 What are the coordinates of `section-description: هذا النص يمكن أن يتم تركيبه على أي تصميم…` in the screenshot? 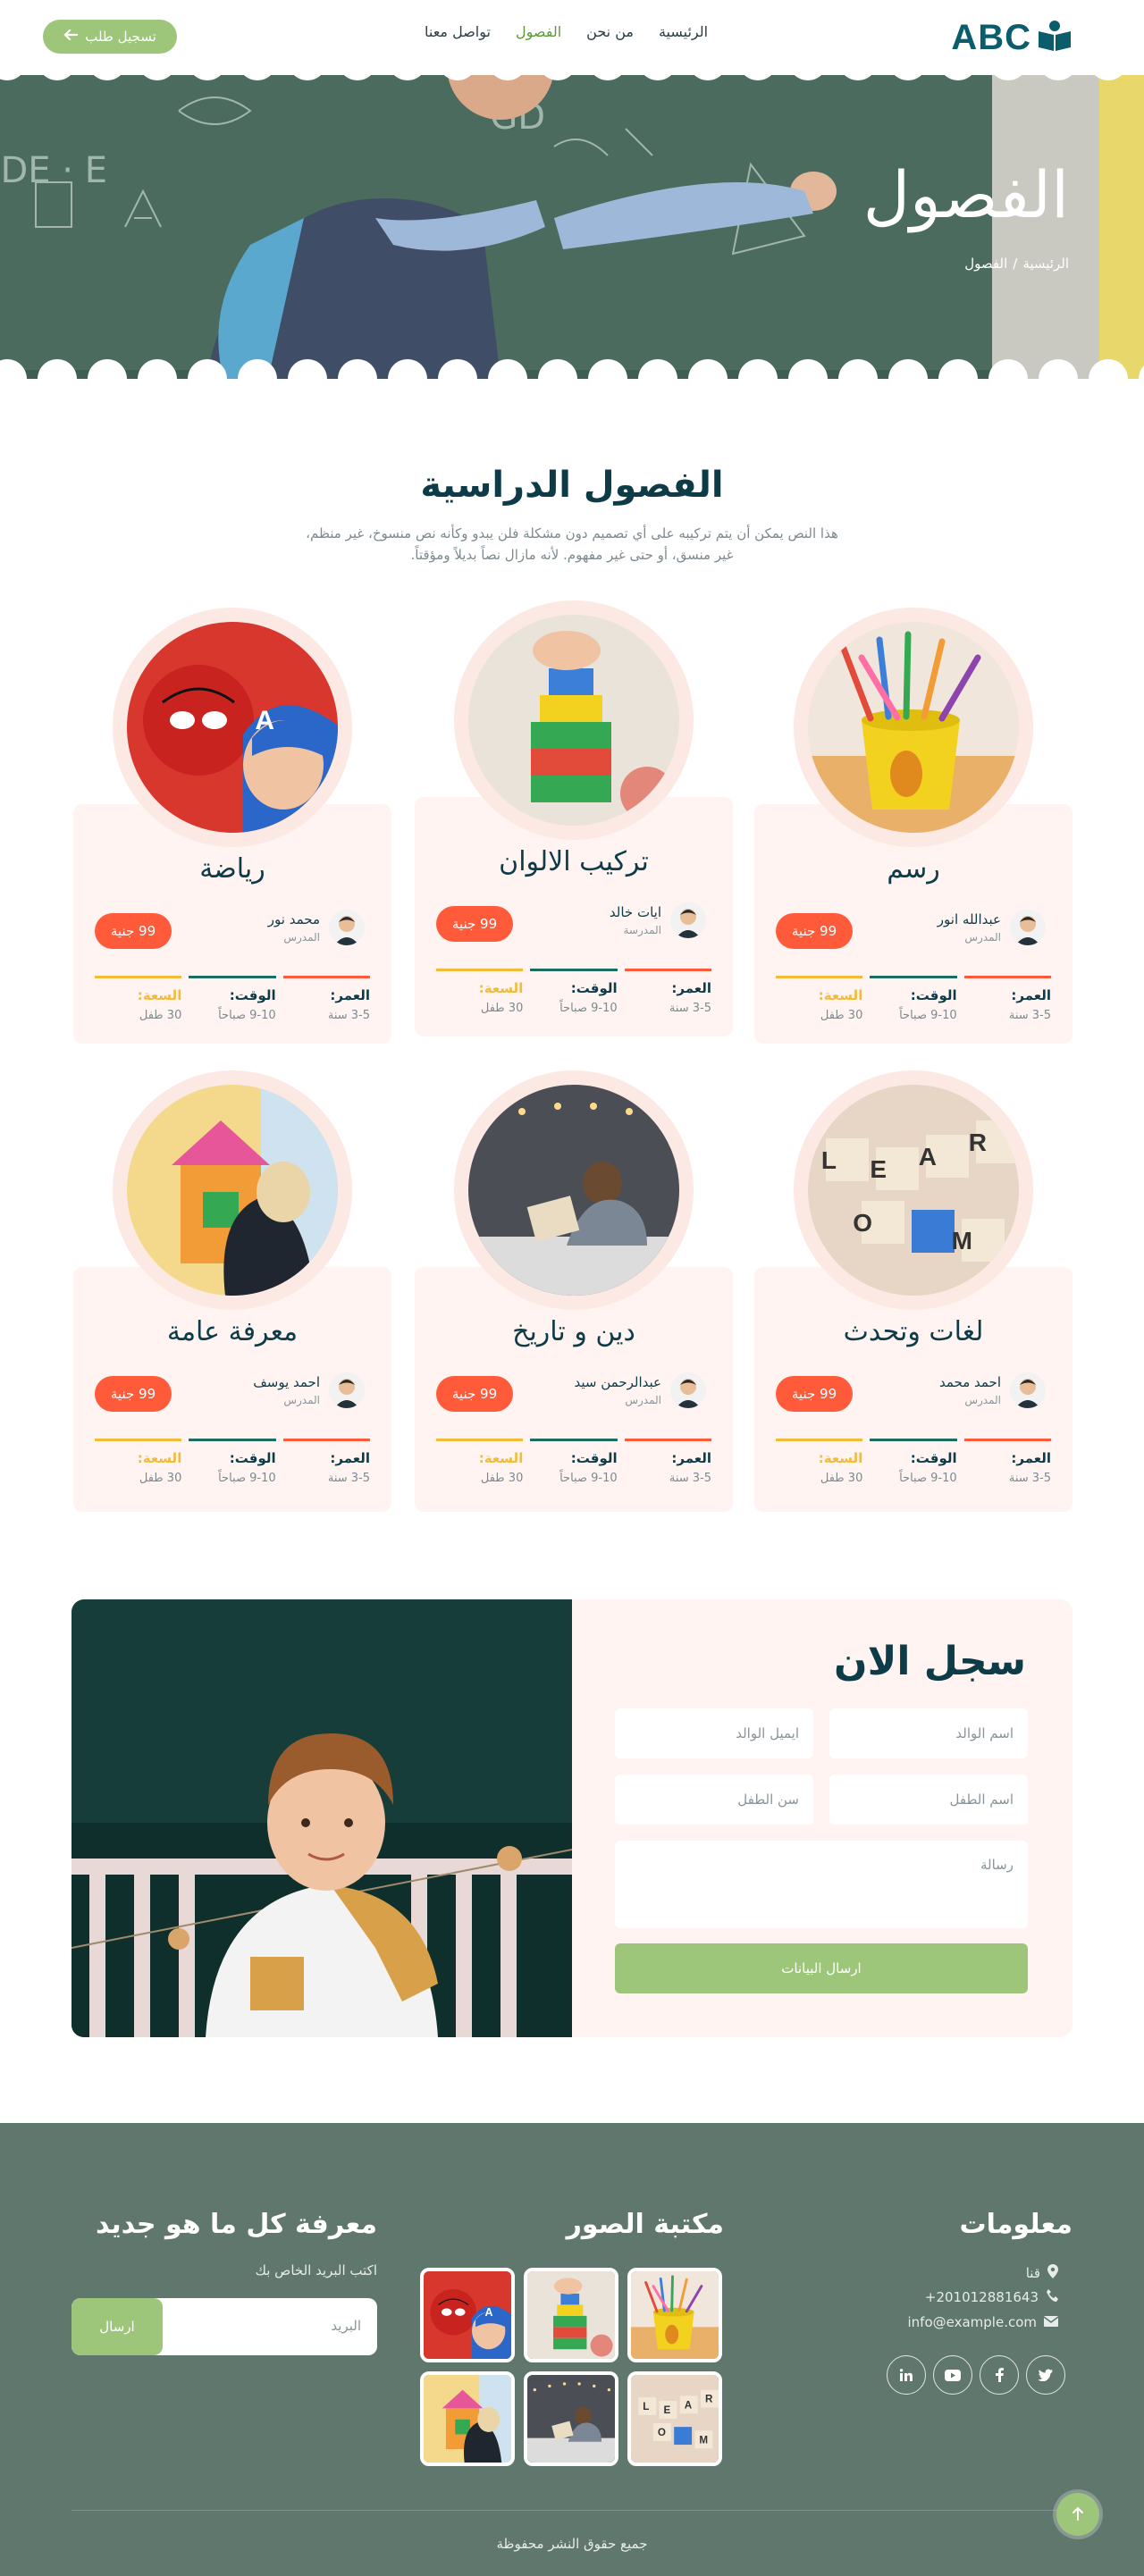 It's located at (572, 544).